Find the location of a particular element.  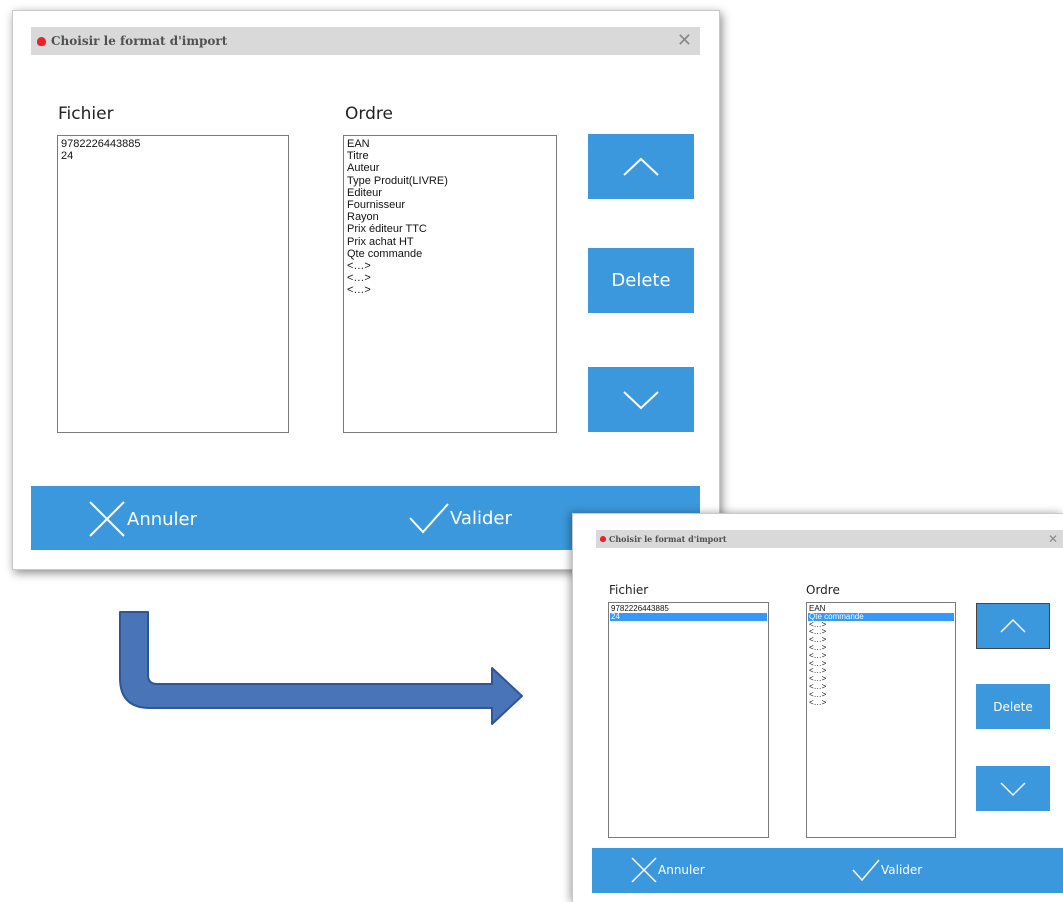

bent-arrow-icon is located at coordinates (321, 668).